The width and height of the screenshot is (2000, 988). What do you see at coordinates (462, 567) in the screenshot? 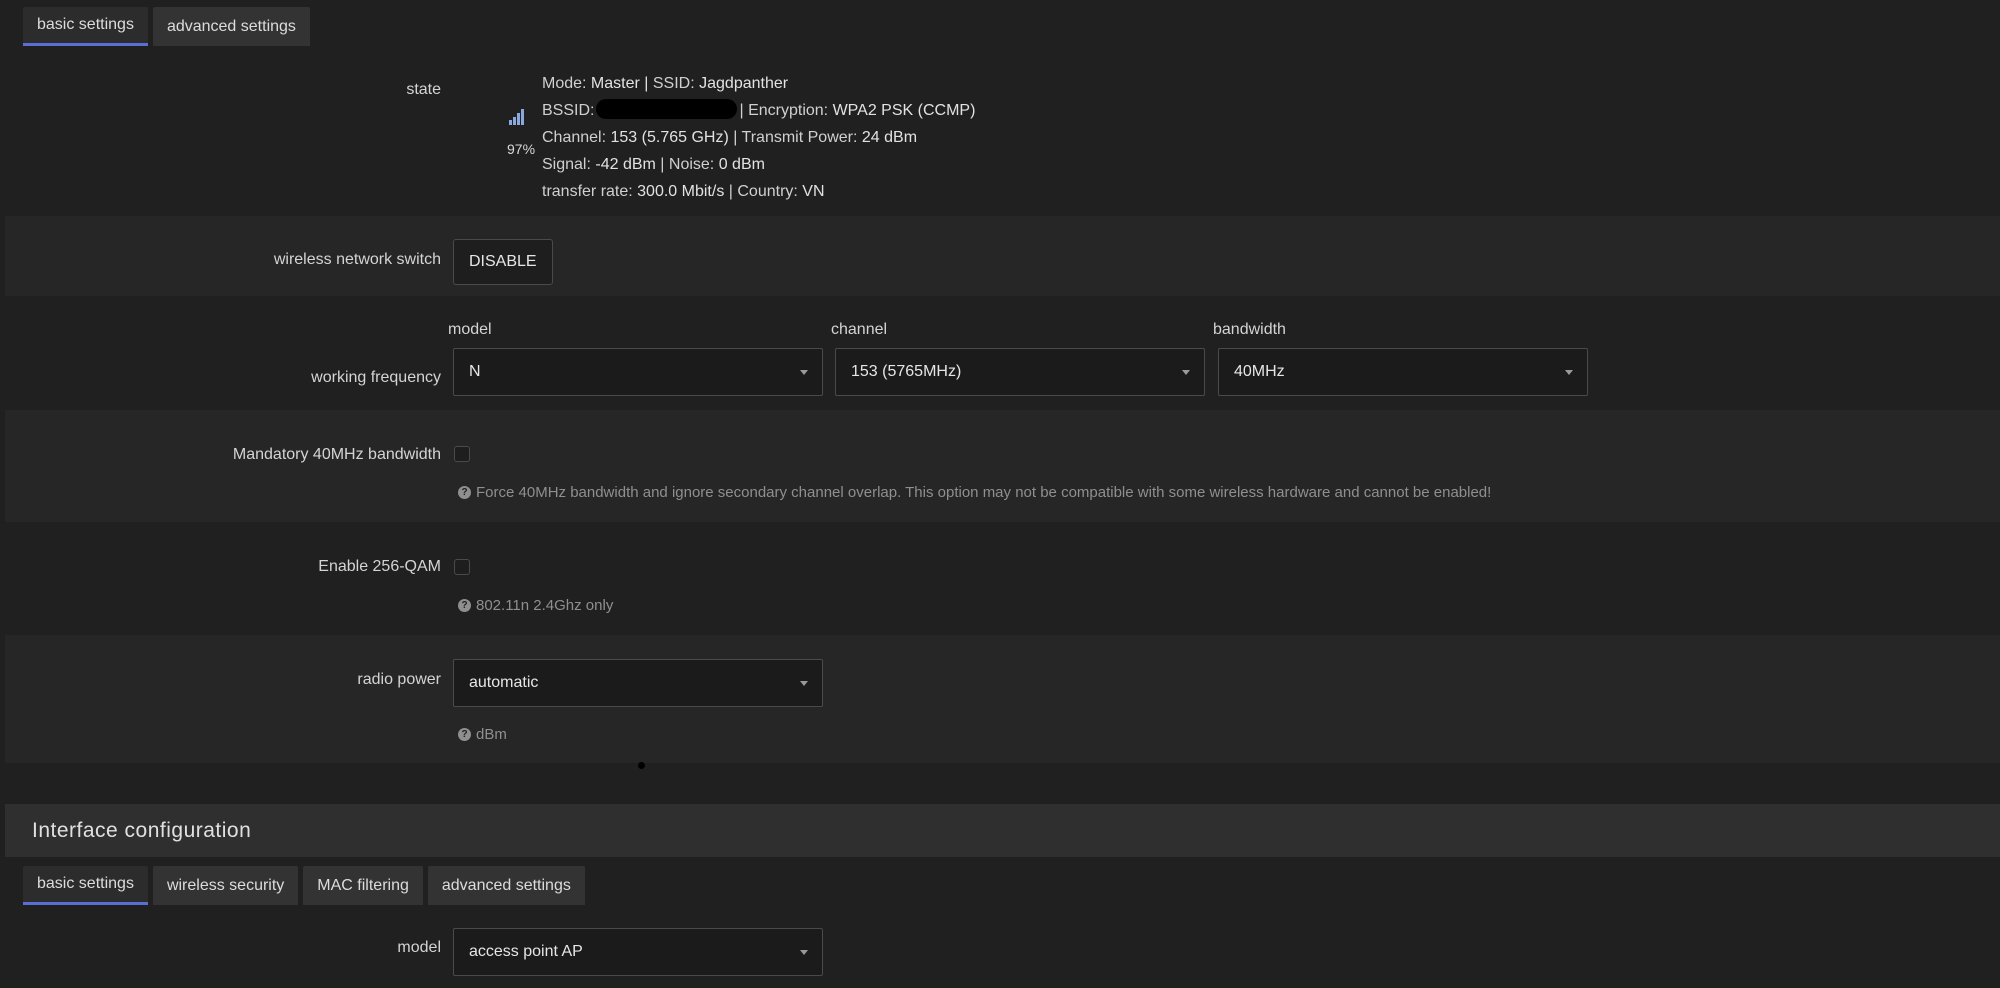
I see `qam256-checkbox` at bounding box center [462, 567].